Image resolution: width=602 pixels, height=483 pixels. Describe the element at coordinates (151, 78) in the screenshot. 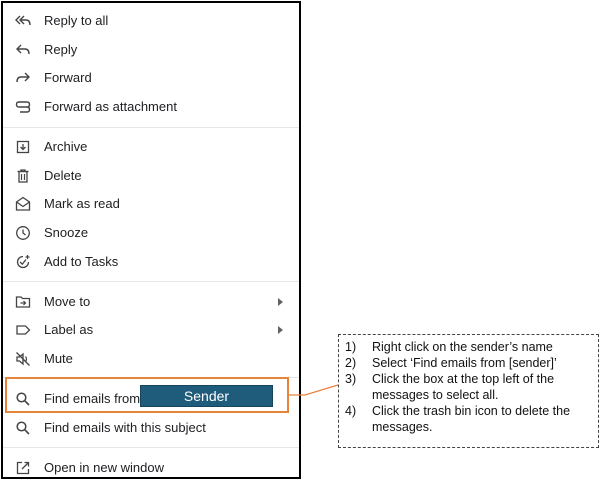

I see `menu-item-forward: Forward` at that location.